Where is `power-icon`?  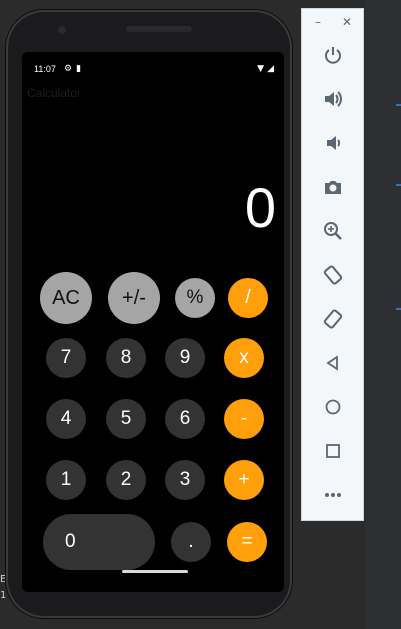 power-icon is located at coordinates (333, 55).